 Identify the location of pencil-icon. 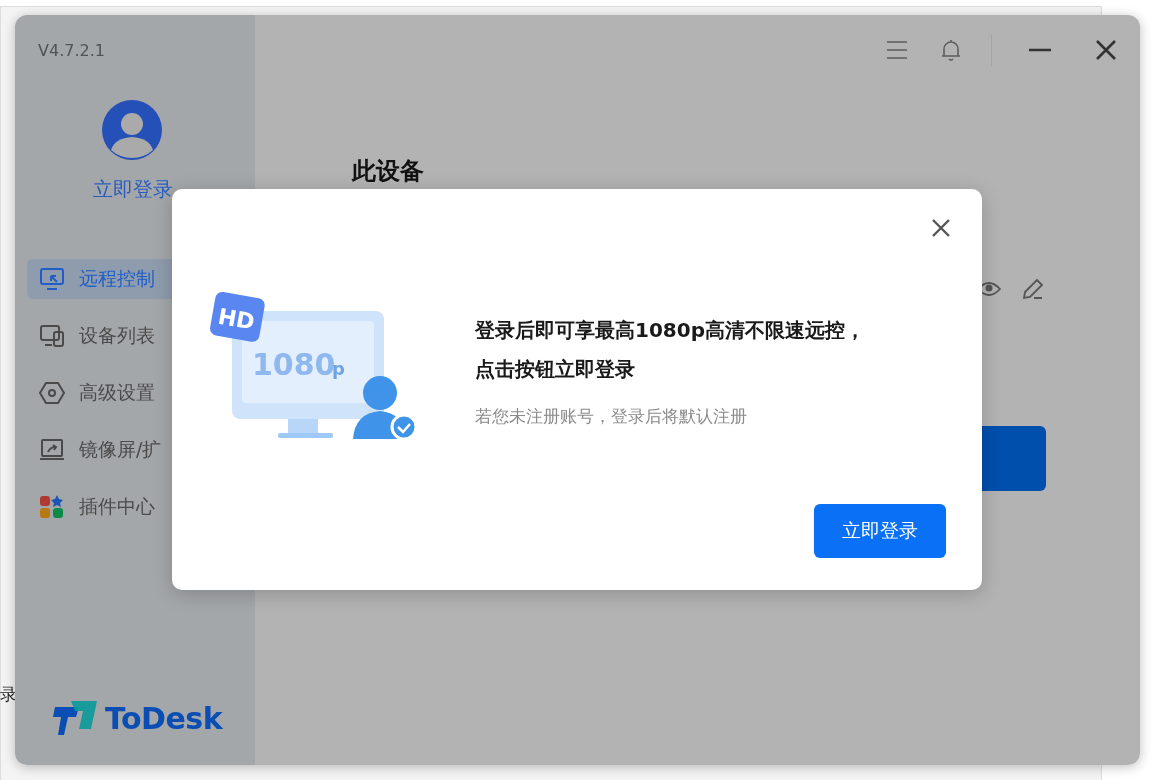
(1033, 289).